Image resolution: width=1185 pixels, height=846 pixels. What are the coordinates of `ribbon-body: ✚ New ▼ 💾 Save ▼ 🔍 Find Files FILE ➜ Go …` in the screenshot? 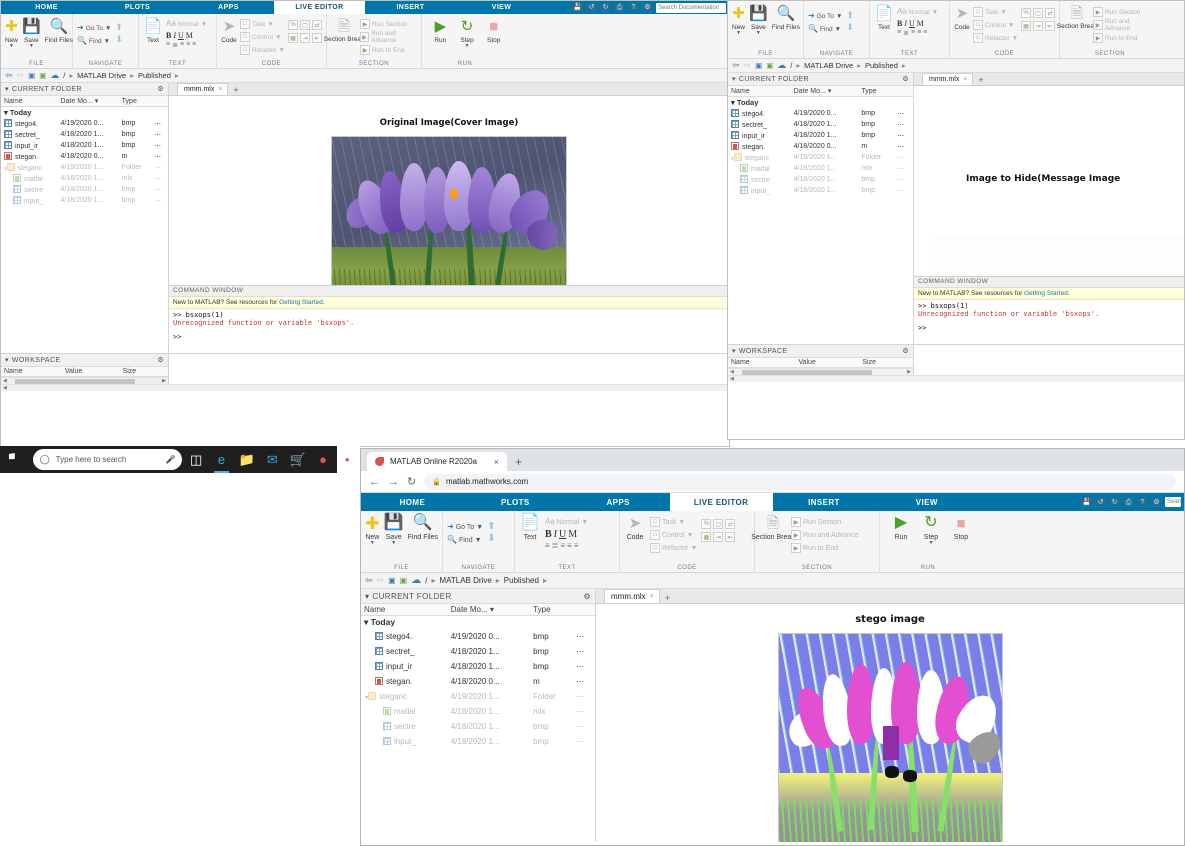 It's located at (365, 41).